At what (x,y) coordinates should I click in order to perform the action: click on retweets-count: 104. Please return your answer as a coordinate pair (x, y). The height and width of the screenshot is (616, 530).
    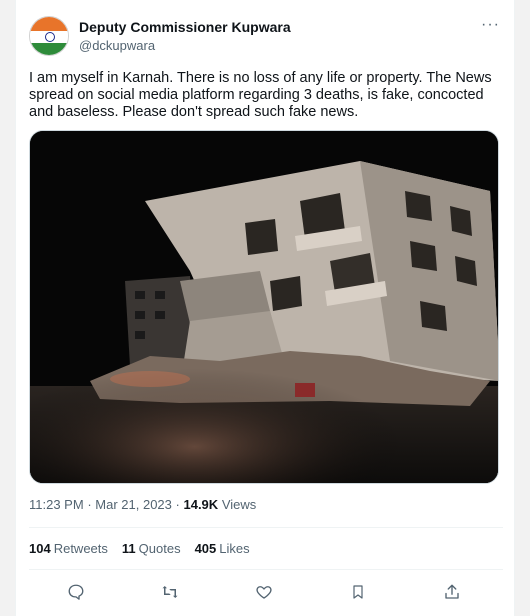
    Looking at the image, I should click on (40, 548).